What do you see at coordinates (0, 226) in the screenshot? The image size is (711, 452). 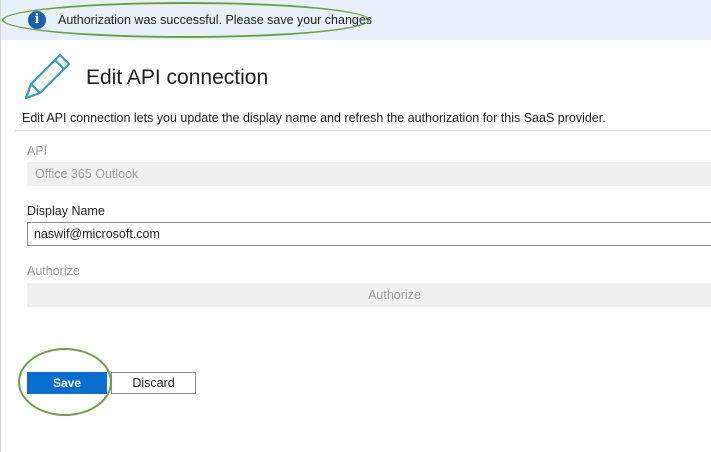 I see `window-border` at bounding box center [0, 226].